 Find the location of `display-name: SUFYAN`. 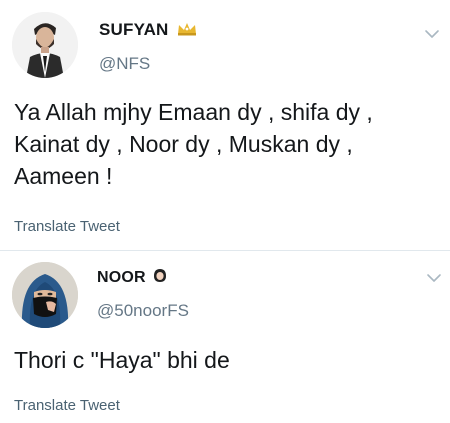

display-name: SUFYAN is located at coordinates (148, 30).